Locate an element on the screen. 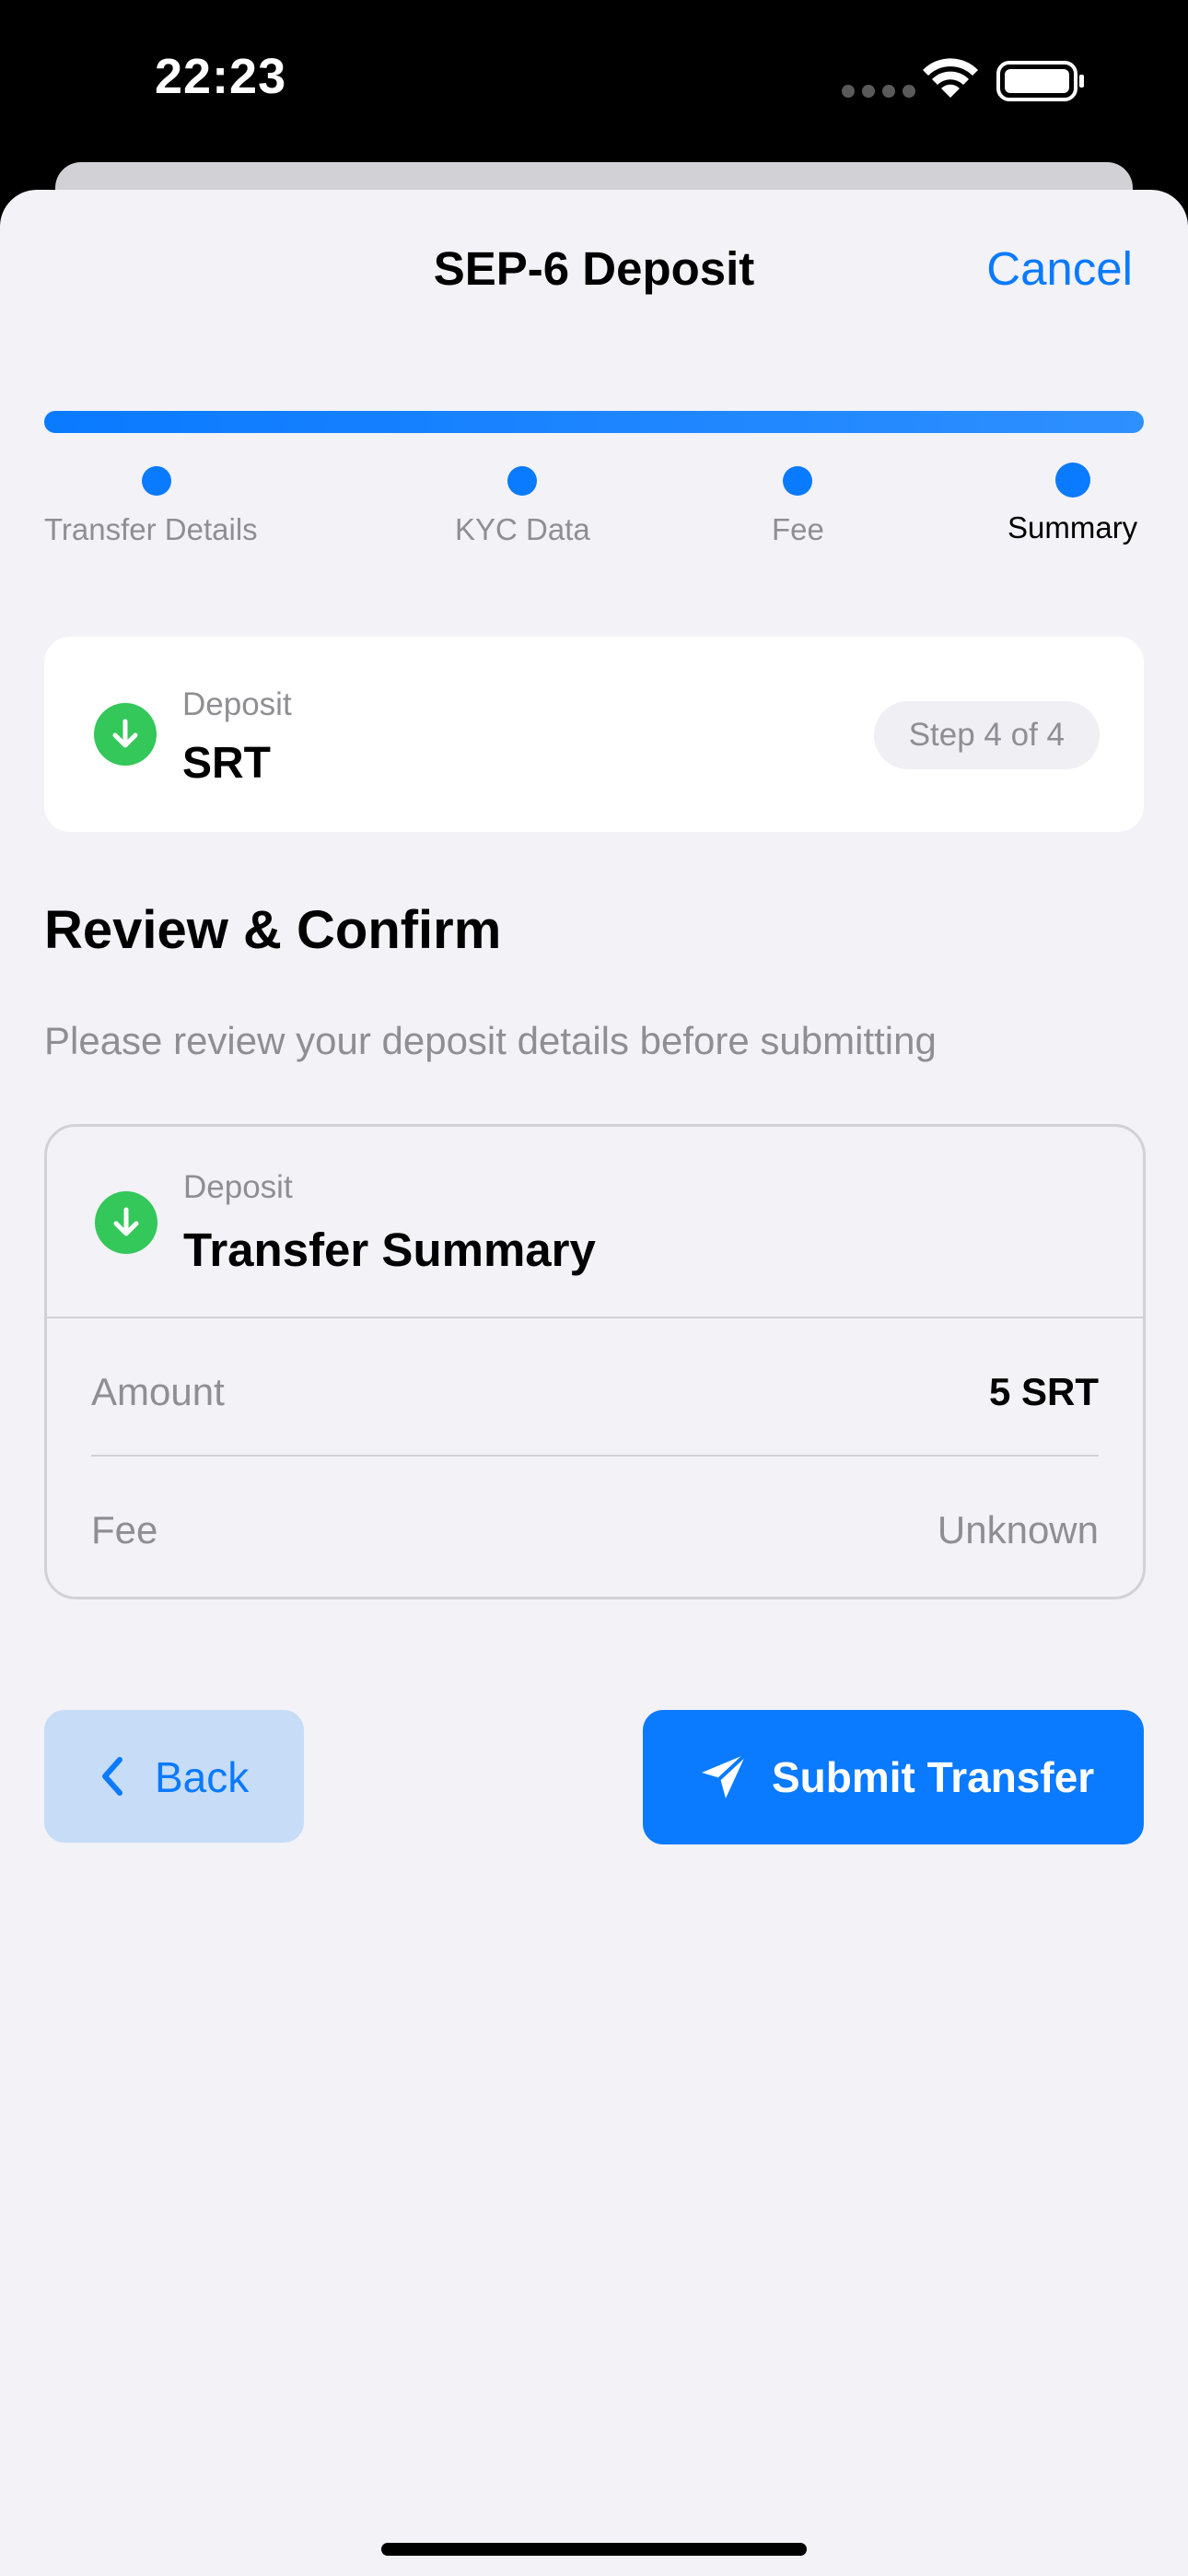 This screenshot has height=2576, width=1188. battery-icon is located at coordinates (1040, 81).